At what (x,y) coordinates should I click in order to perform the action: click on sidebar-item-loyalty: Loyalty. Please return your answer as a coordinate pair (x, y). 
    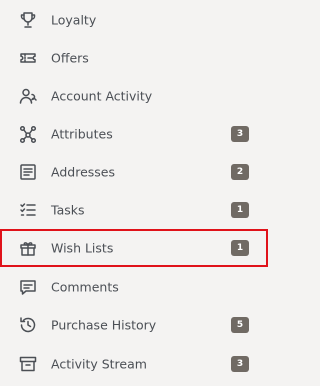
    Looking at the image, I should click on (134, 20).